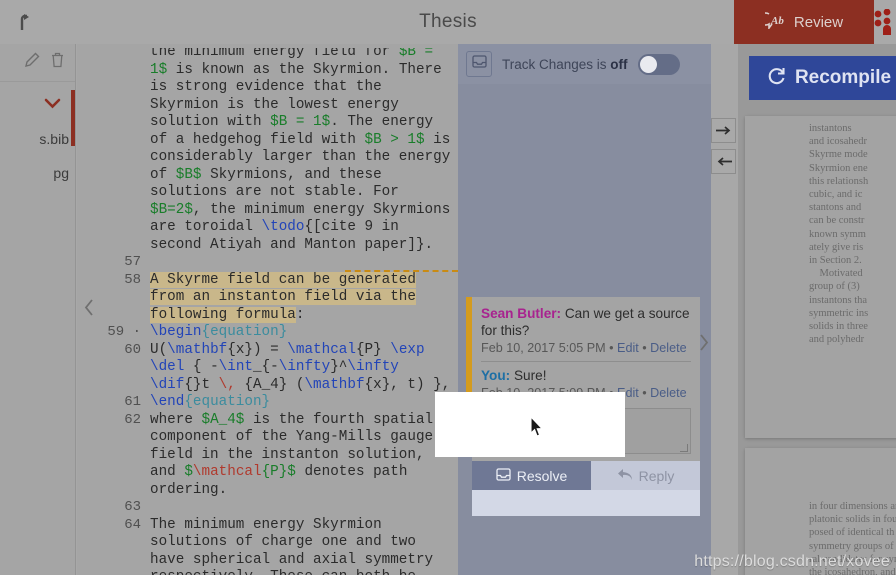 The height and width of the screenshot is (575, 896). I want to click on code-line: from an instanton field via the, so click(279, 298).